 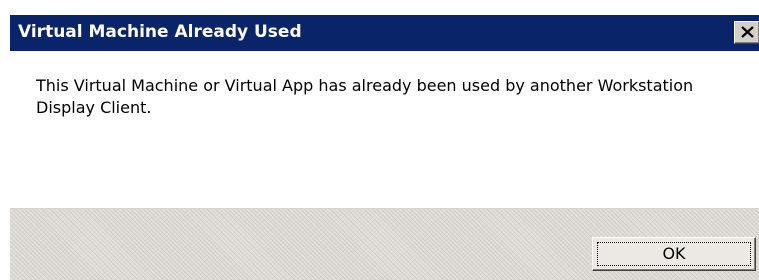 I want to click on close-button, so click(x=746, y=32).